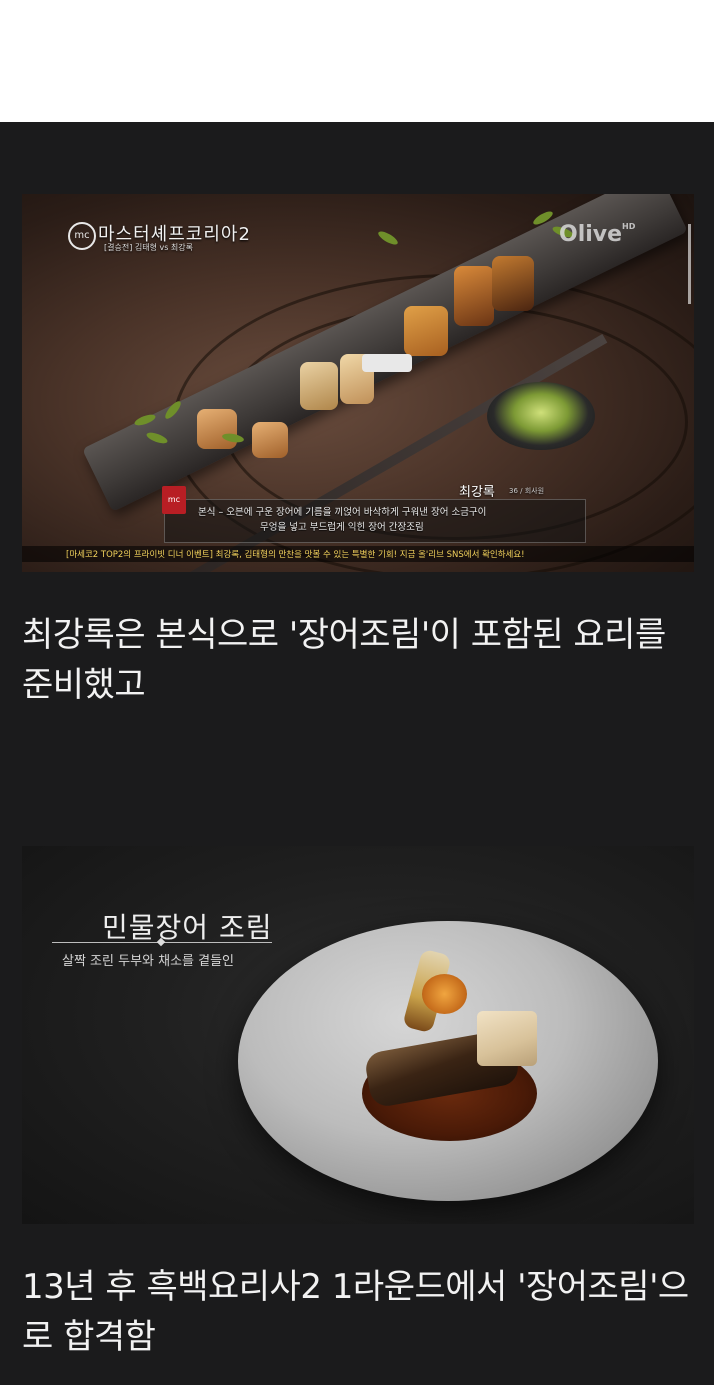 The image size is (714, 1385). Describe the element at coordinates (344, 660) in the screenshot. I see `caption-1: 최강록은 본식으로 '장어조림'이 포함된 요리를 준비했고` at that location.